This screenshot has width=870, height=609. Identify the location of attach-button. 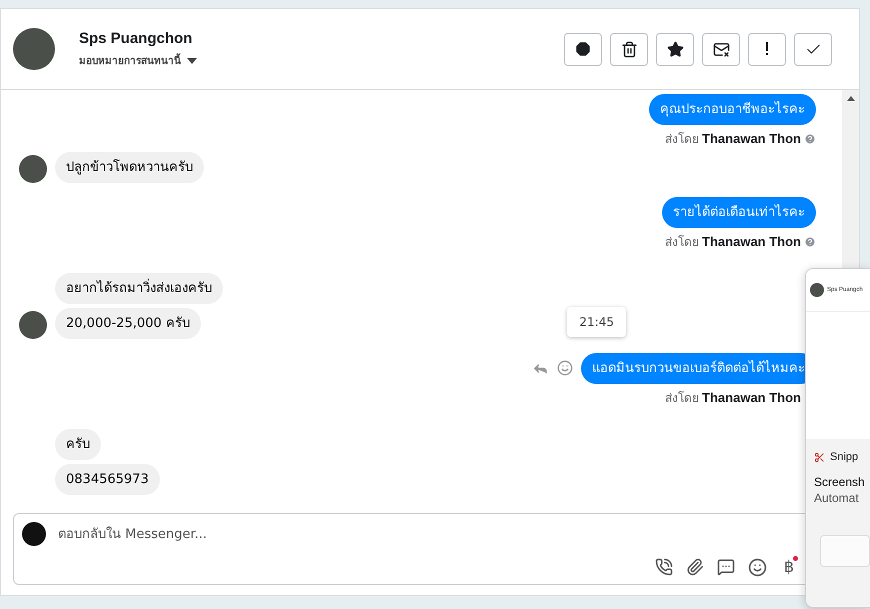
(695, 567).